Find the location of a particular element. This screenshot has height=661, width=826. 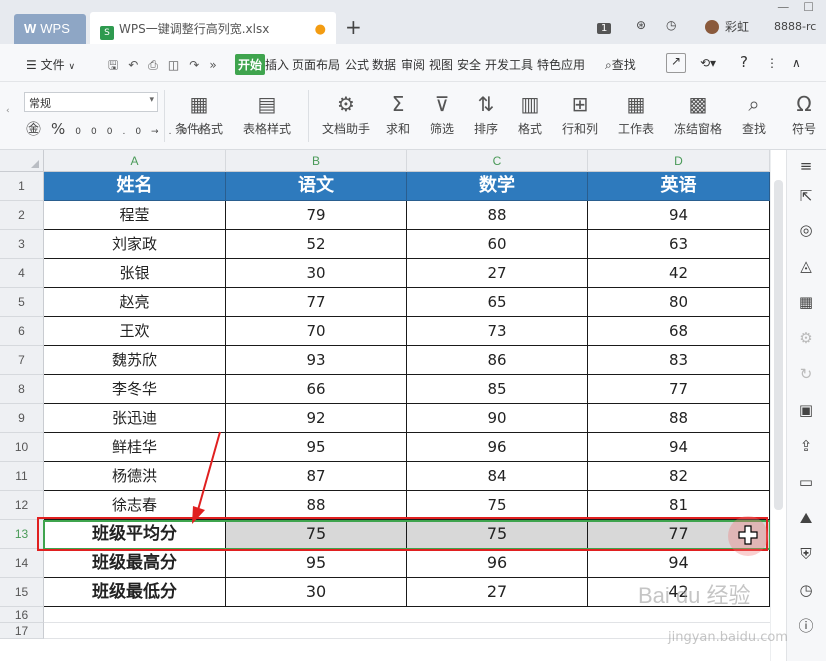

watermark-url: jingyan.baidu.com is located at coordinates (728, 637).